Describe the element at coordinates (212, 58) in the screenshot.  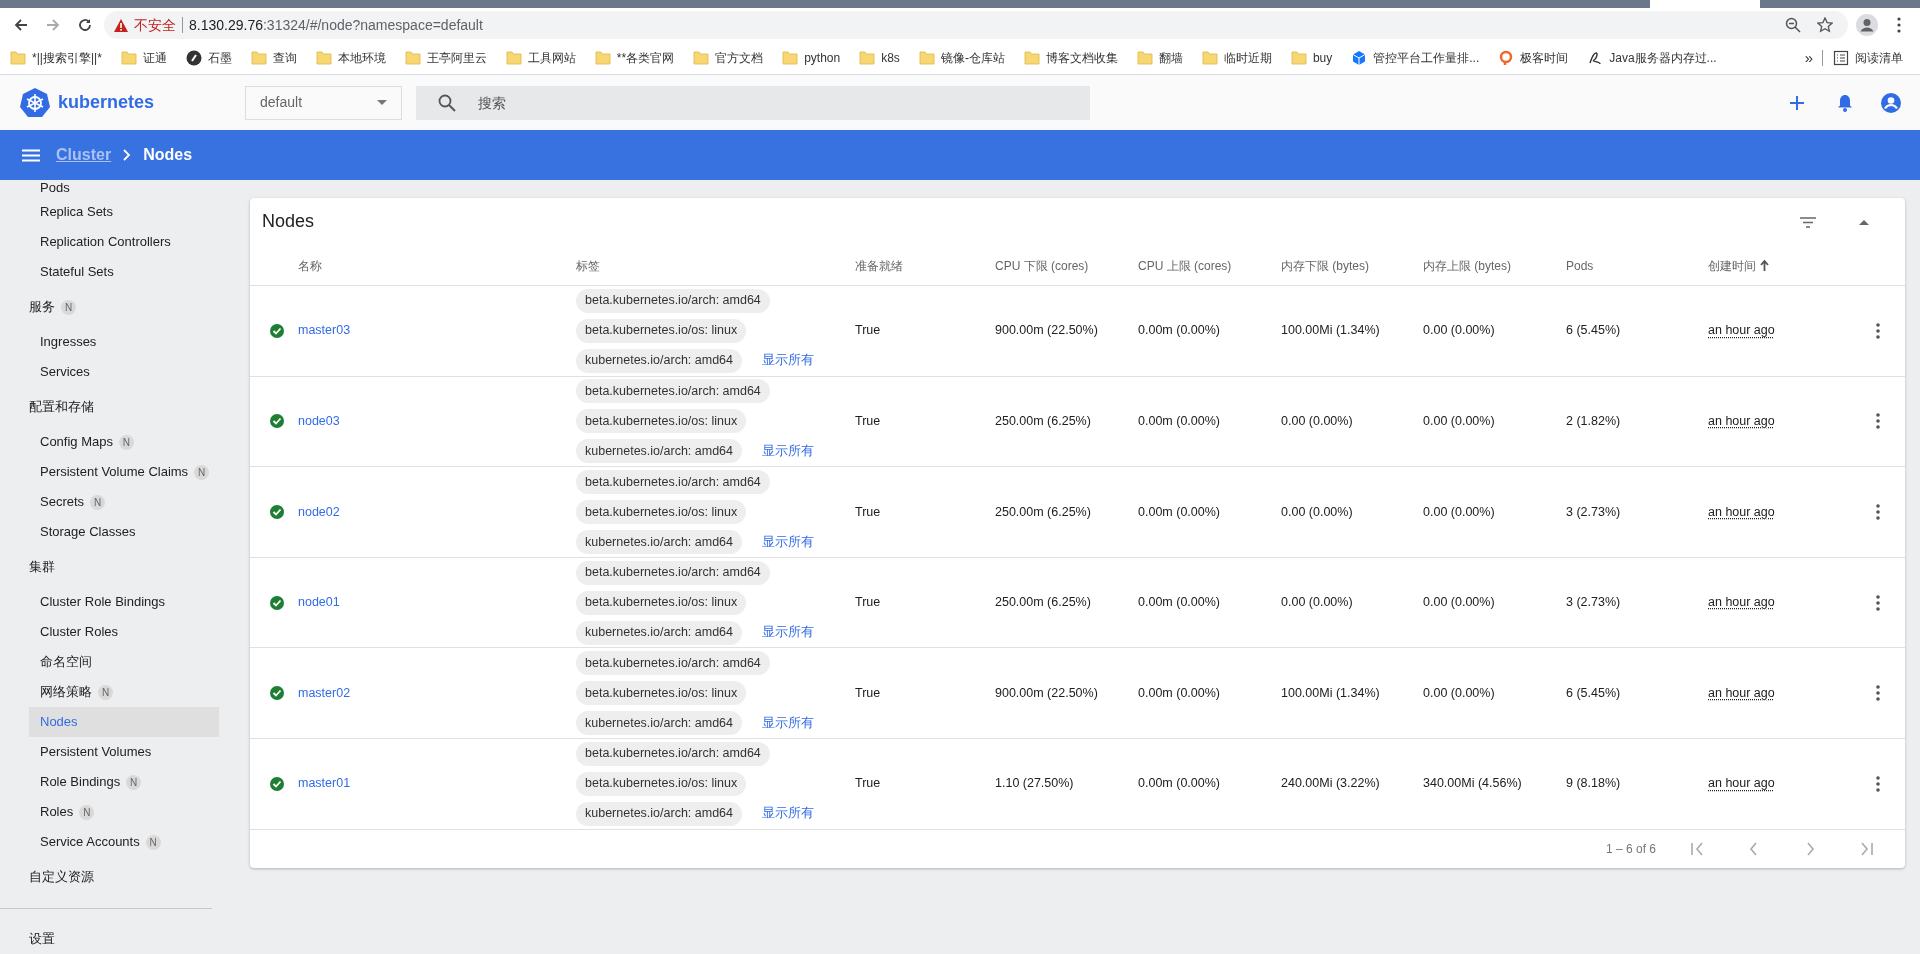
I see `bookmark: 石墨` at that location.